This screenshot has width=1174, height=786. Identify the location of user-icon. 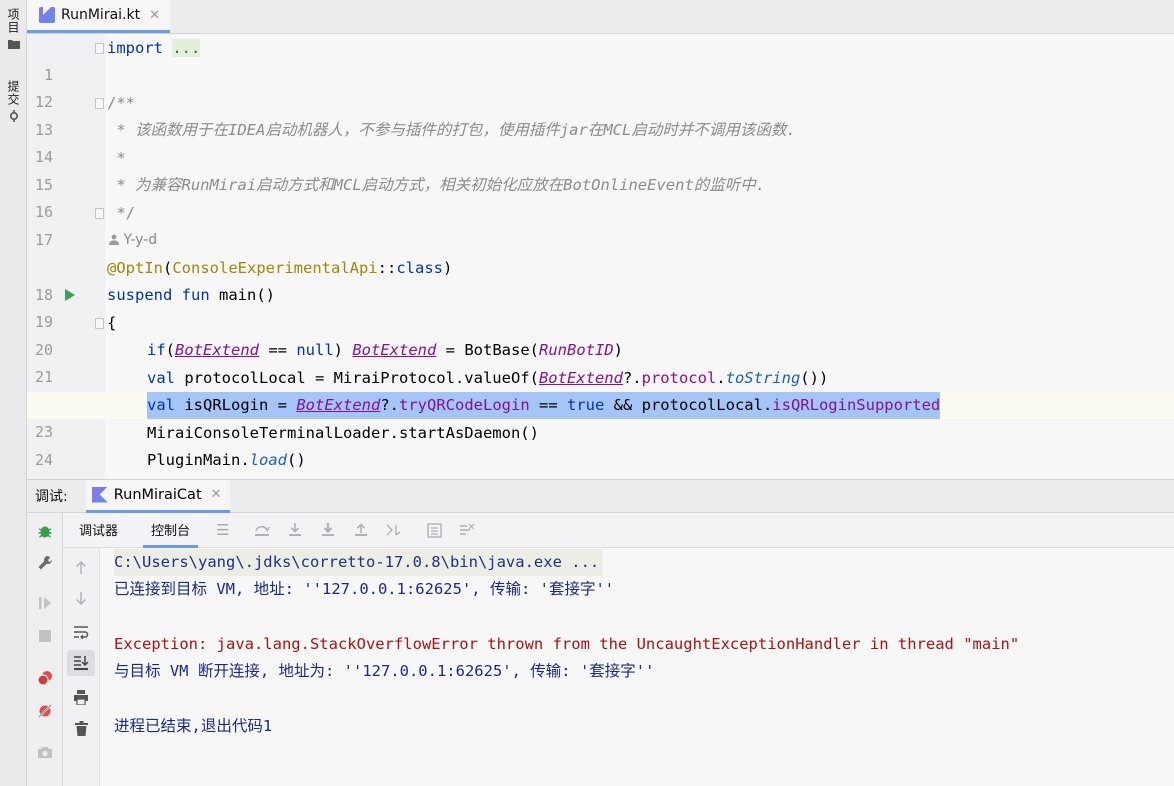
(116, 240).